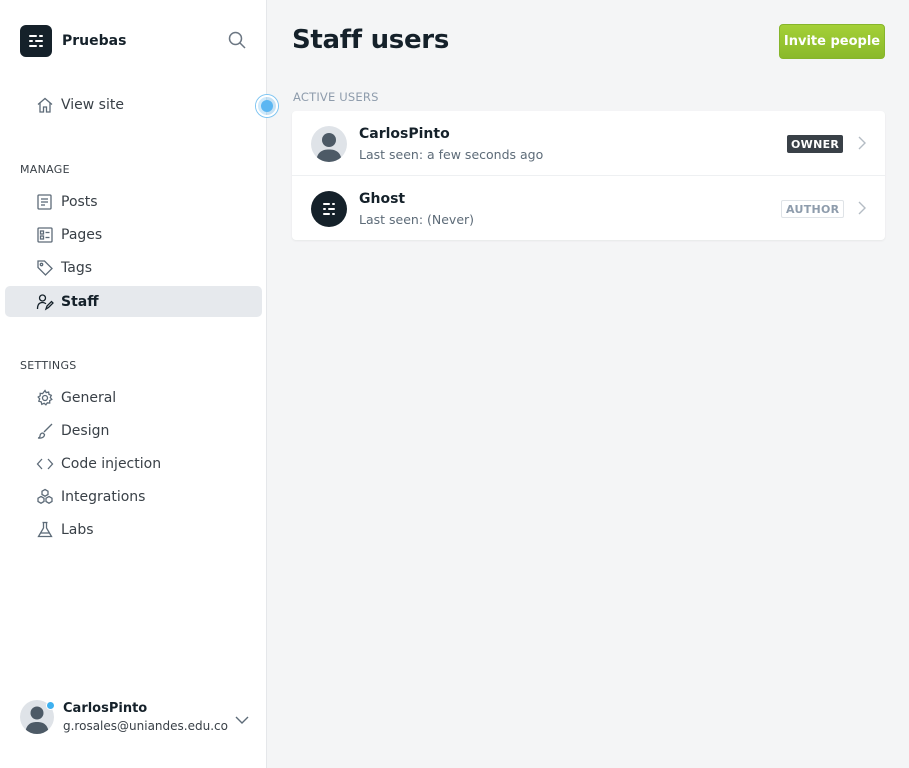 This screenshot has width=909, height=768. What do you see at coordinates (45, 235) in the screenshot?
I see `pages-icon` at bounding box center [45, 235].